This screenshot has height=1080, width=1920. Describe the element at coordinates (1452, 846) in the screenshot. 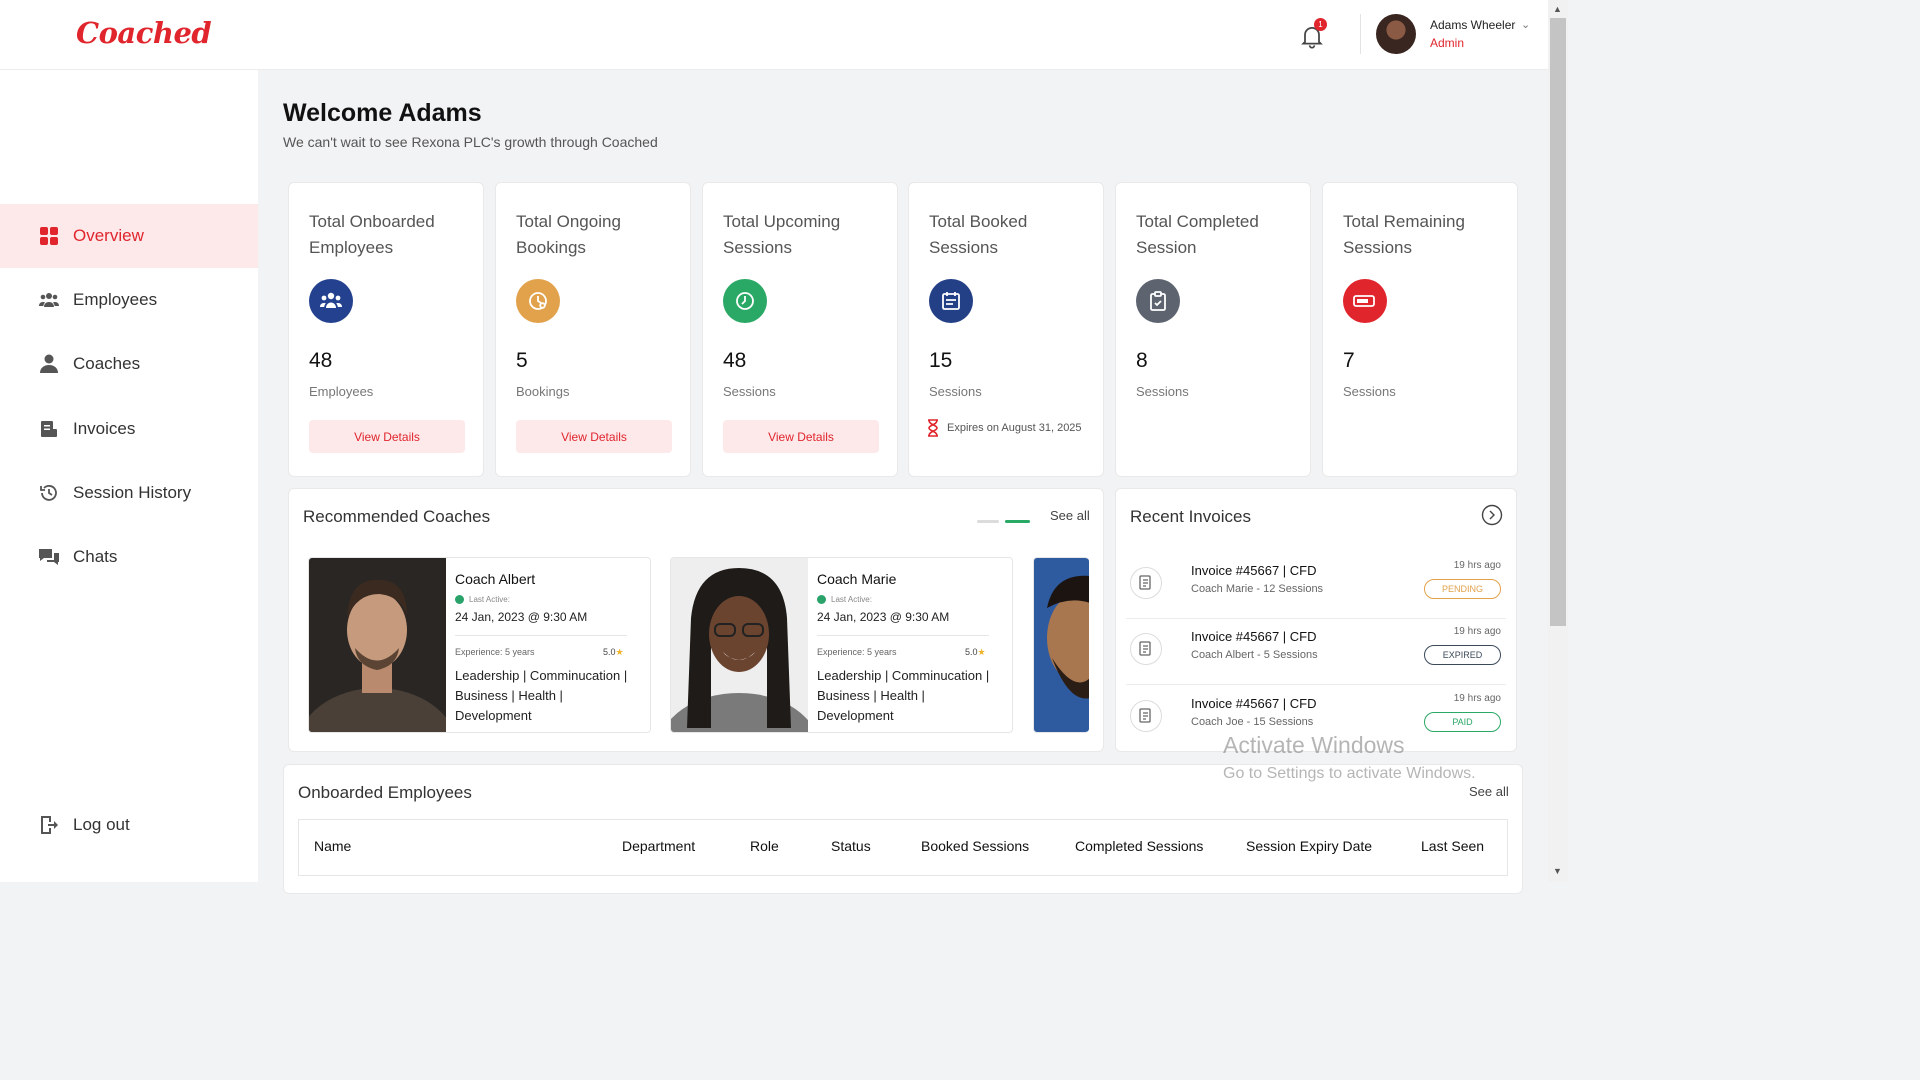

I see `column-header-last-seen: Last Seen` at that location.